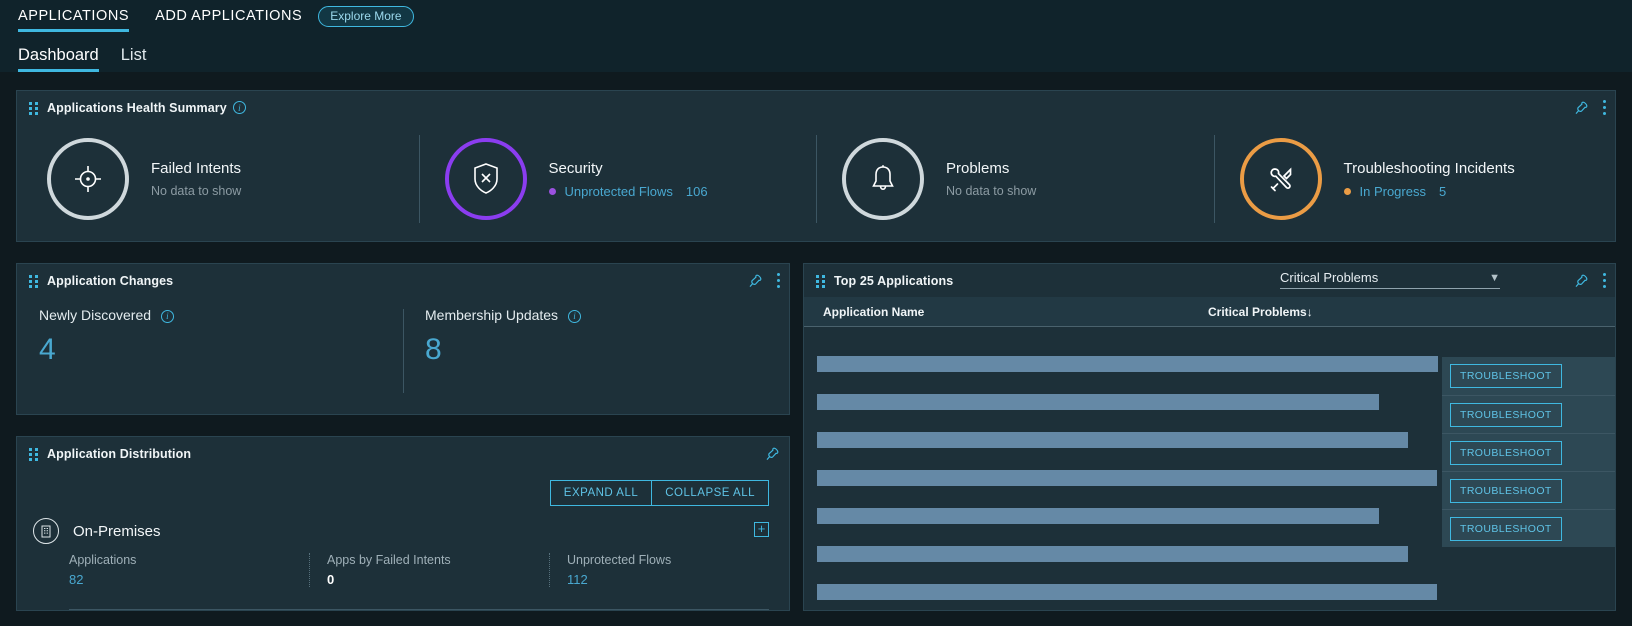  I want to click on health-title: Problems, so click(978, 168).